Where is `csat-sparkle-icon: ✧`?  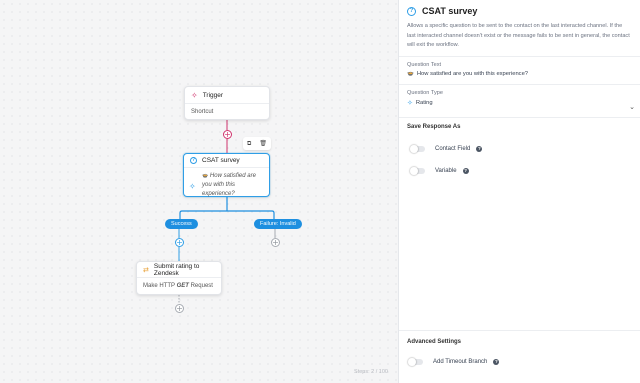
csat-sparkle-icon: ✧ is located at coordinates (192, 186).